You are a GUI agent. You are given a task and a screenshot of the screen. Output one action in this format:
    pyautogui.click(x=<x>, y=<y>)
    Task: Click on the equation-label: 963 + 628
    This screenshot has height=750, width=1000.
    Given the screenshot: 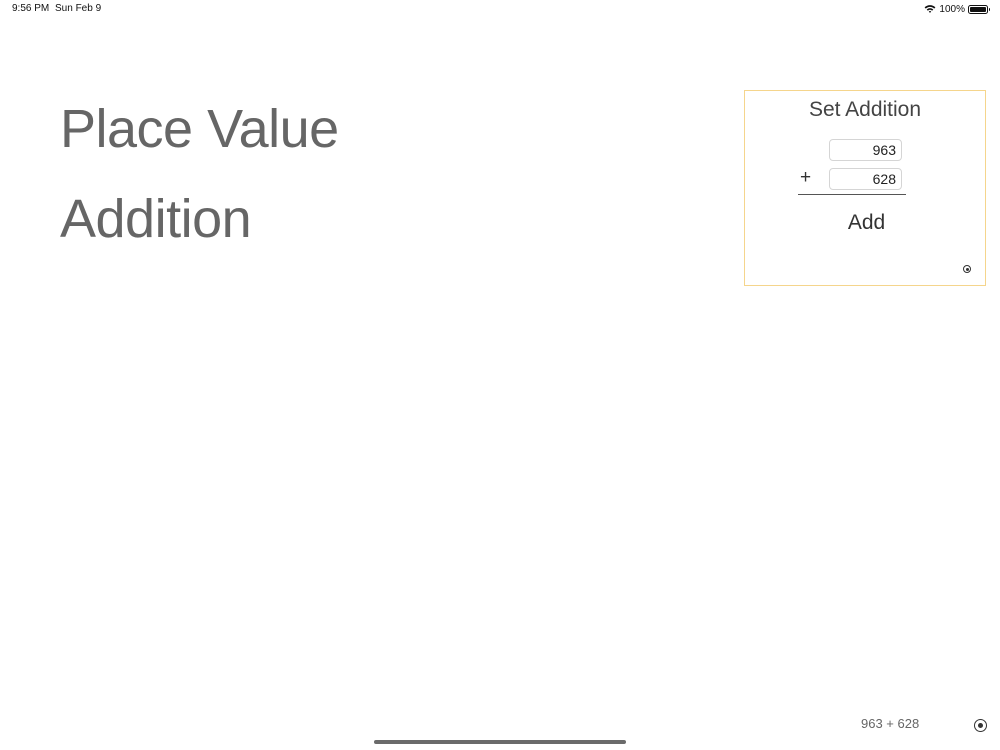 What is the action you would take?
    pyautogui.click(x=890, y=723)
    